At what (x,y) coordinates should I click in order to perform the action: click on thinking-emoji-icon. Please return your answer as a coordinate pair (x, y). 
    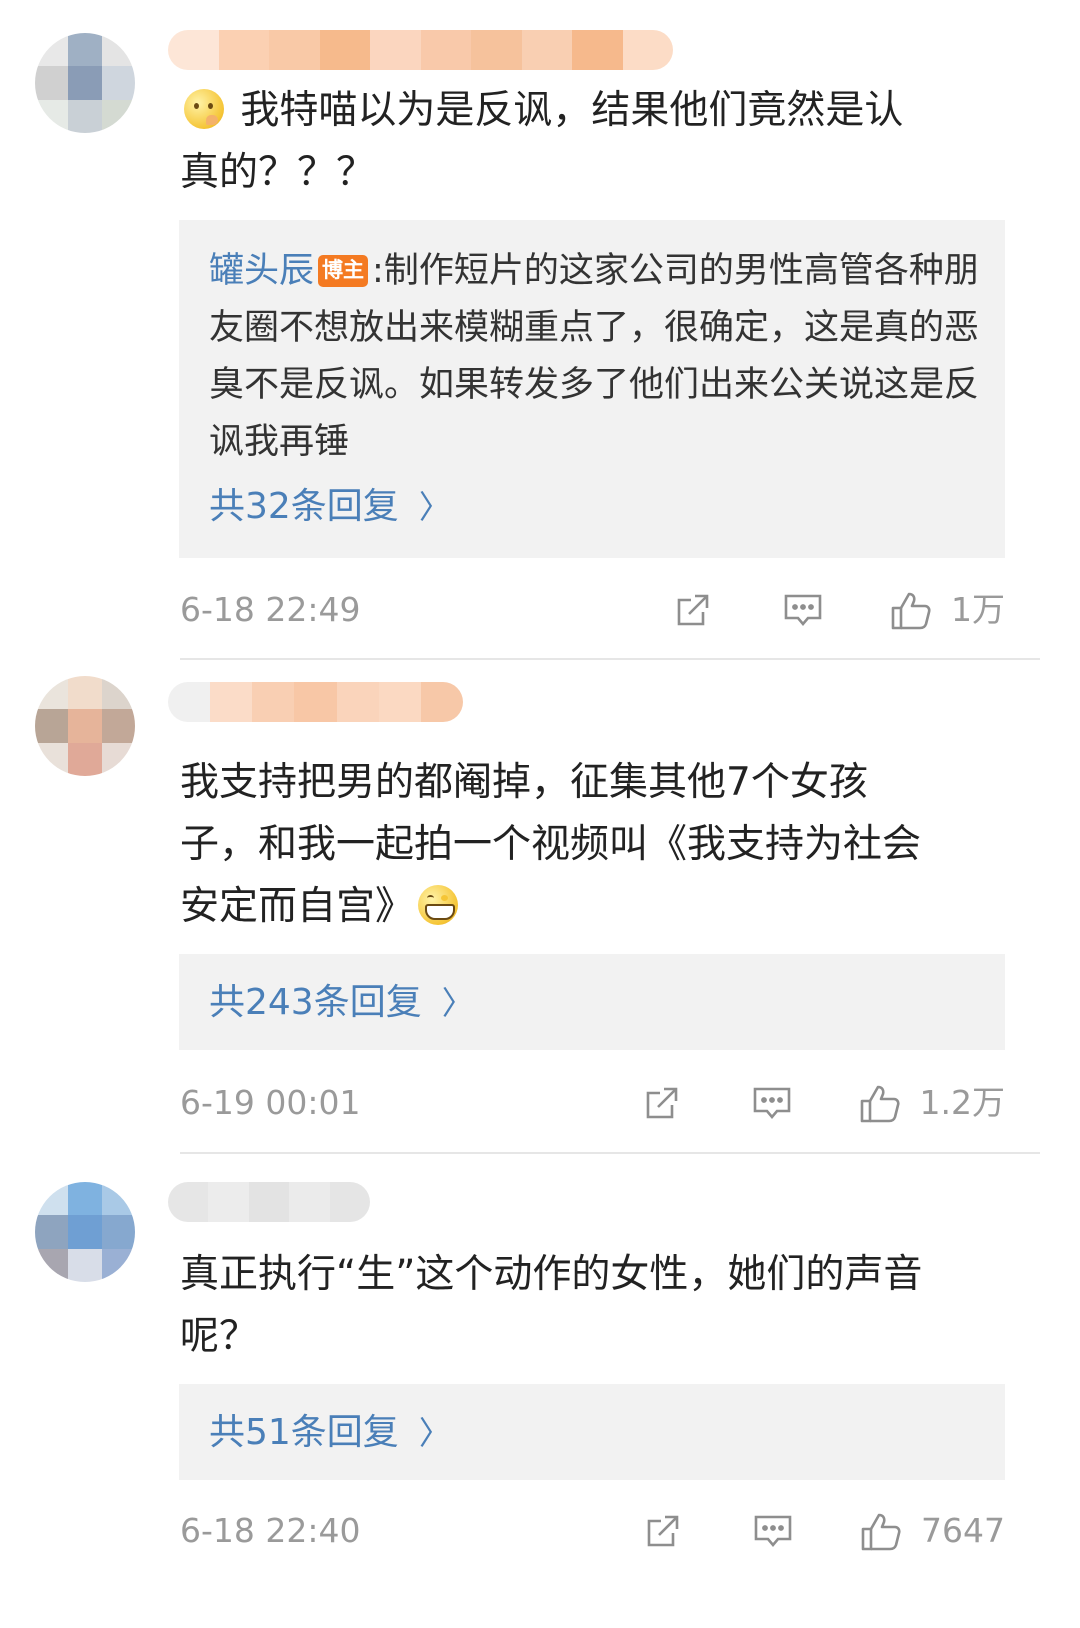
    Looking at the image, I should click on (204, 109).